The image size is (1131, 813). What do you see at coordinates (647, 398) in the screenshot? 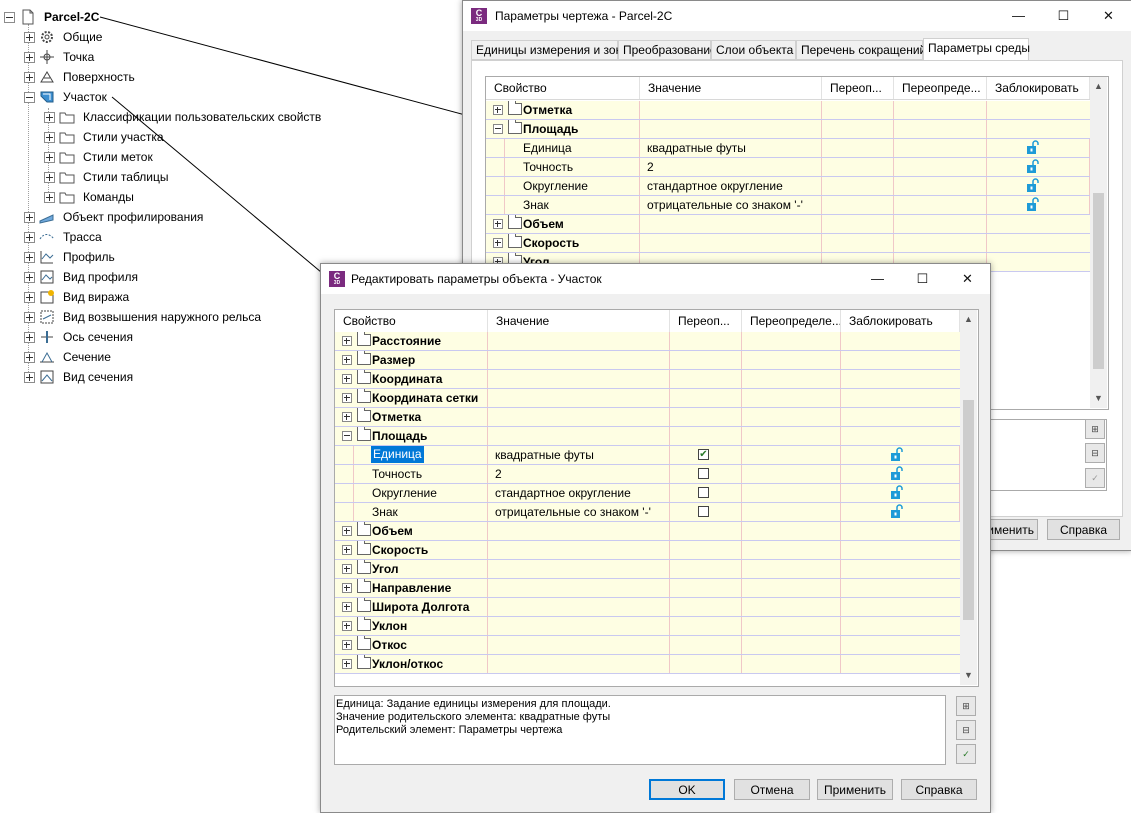
I see `property-group-row: Координата сетки` at bounding box center [647, 398].